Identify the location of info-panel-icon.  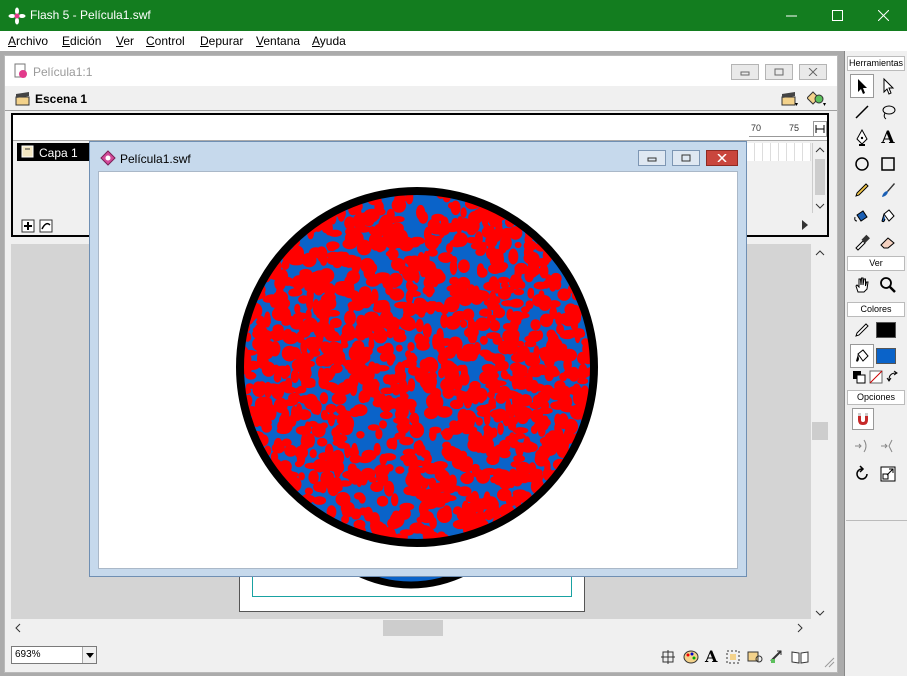
(668, 657).